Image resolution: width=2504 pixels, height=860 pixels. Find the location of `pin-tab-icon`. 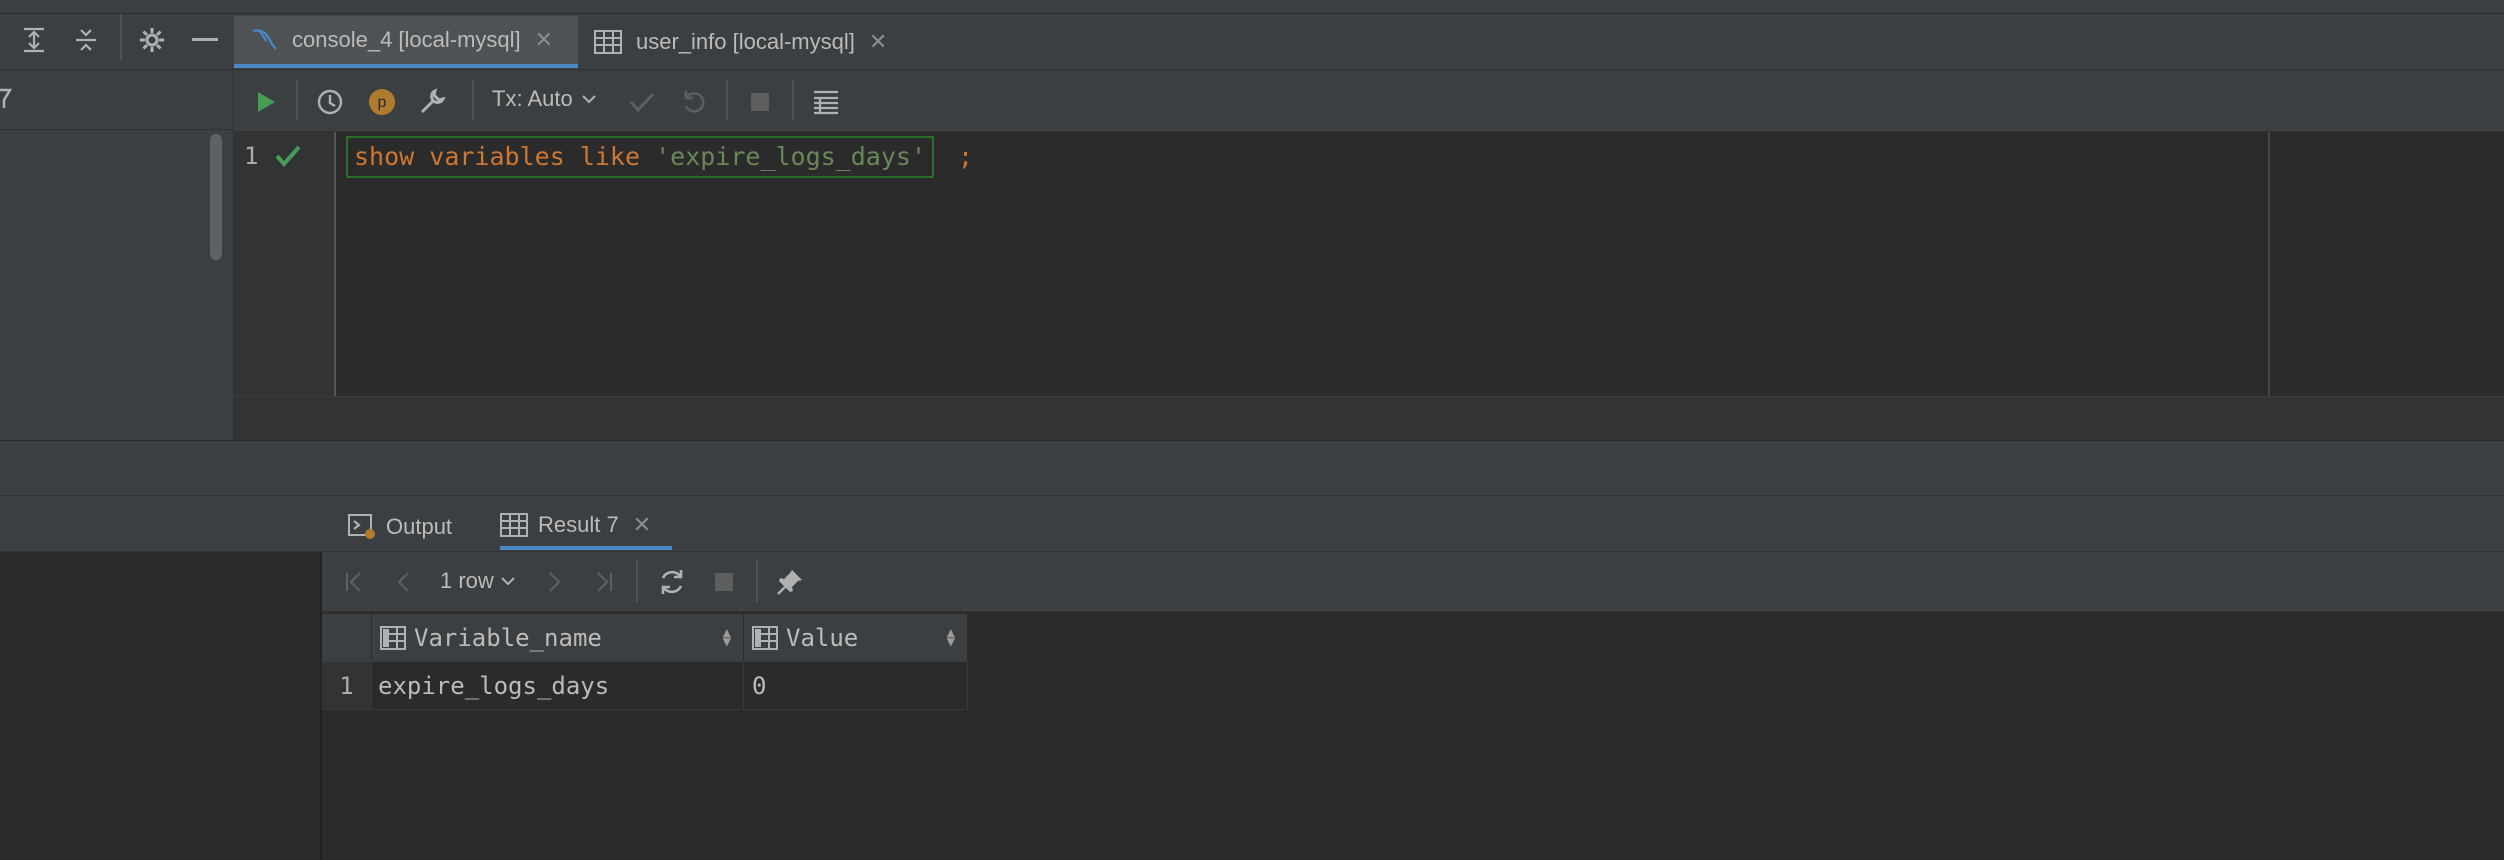

pin-tab-icon is located at coordinates (790, 582).